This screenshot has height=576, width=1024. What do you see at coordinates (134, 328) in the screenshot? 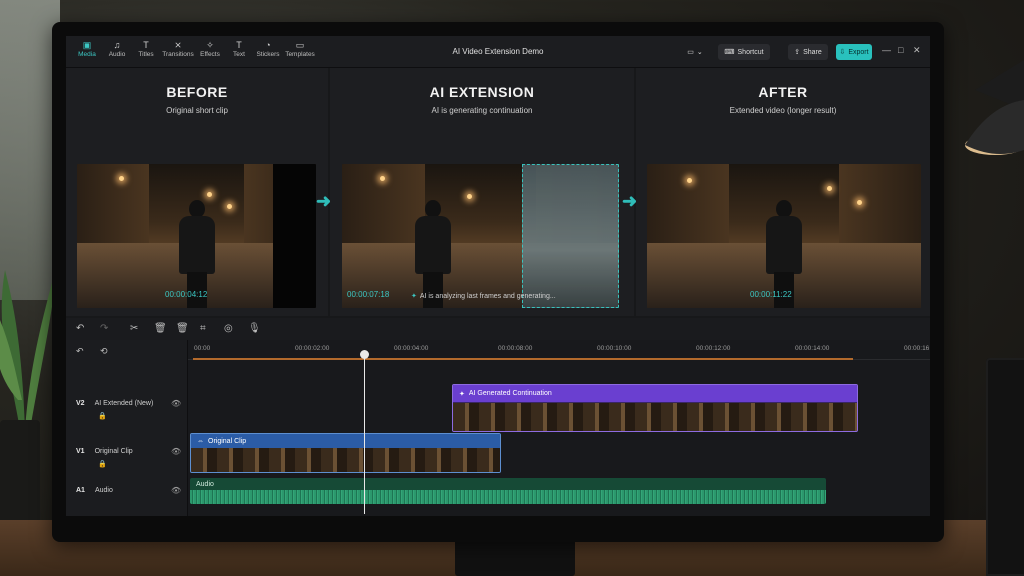
I see `split-icon: ✂` at bounding box center [134, 328].